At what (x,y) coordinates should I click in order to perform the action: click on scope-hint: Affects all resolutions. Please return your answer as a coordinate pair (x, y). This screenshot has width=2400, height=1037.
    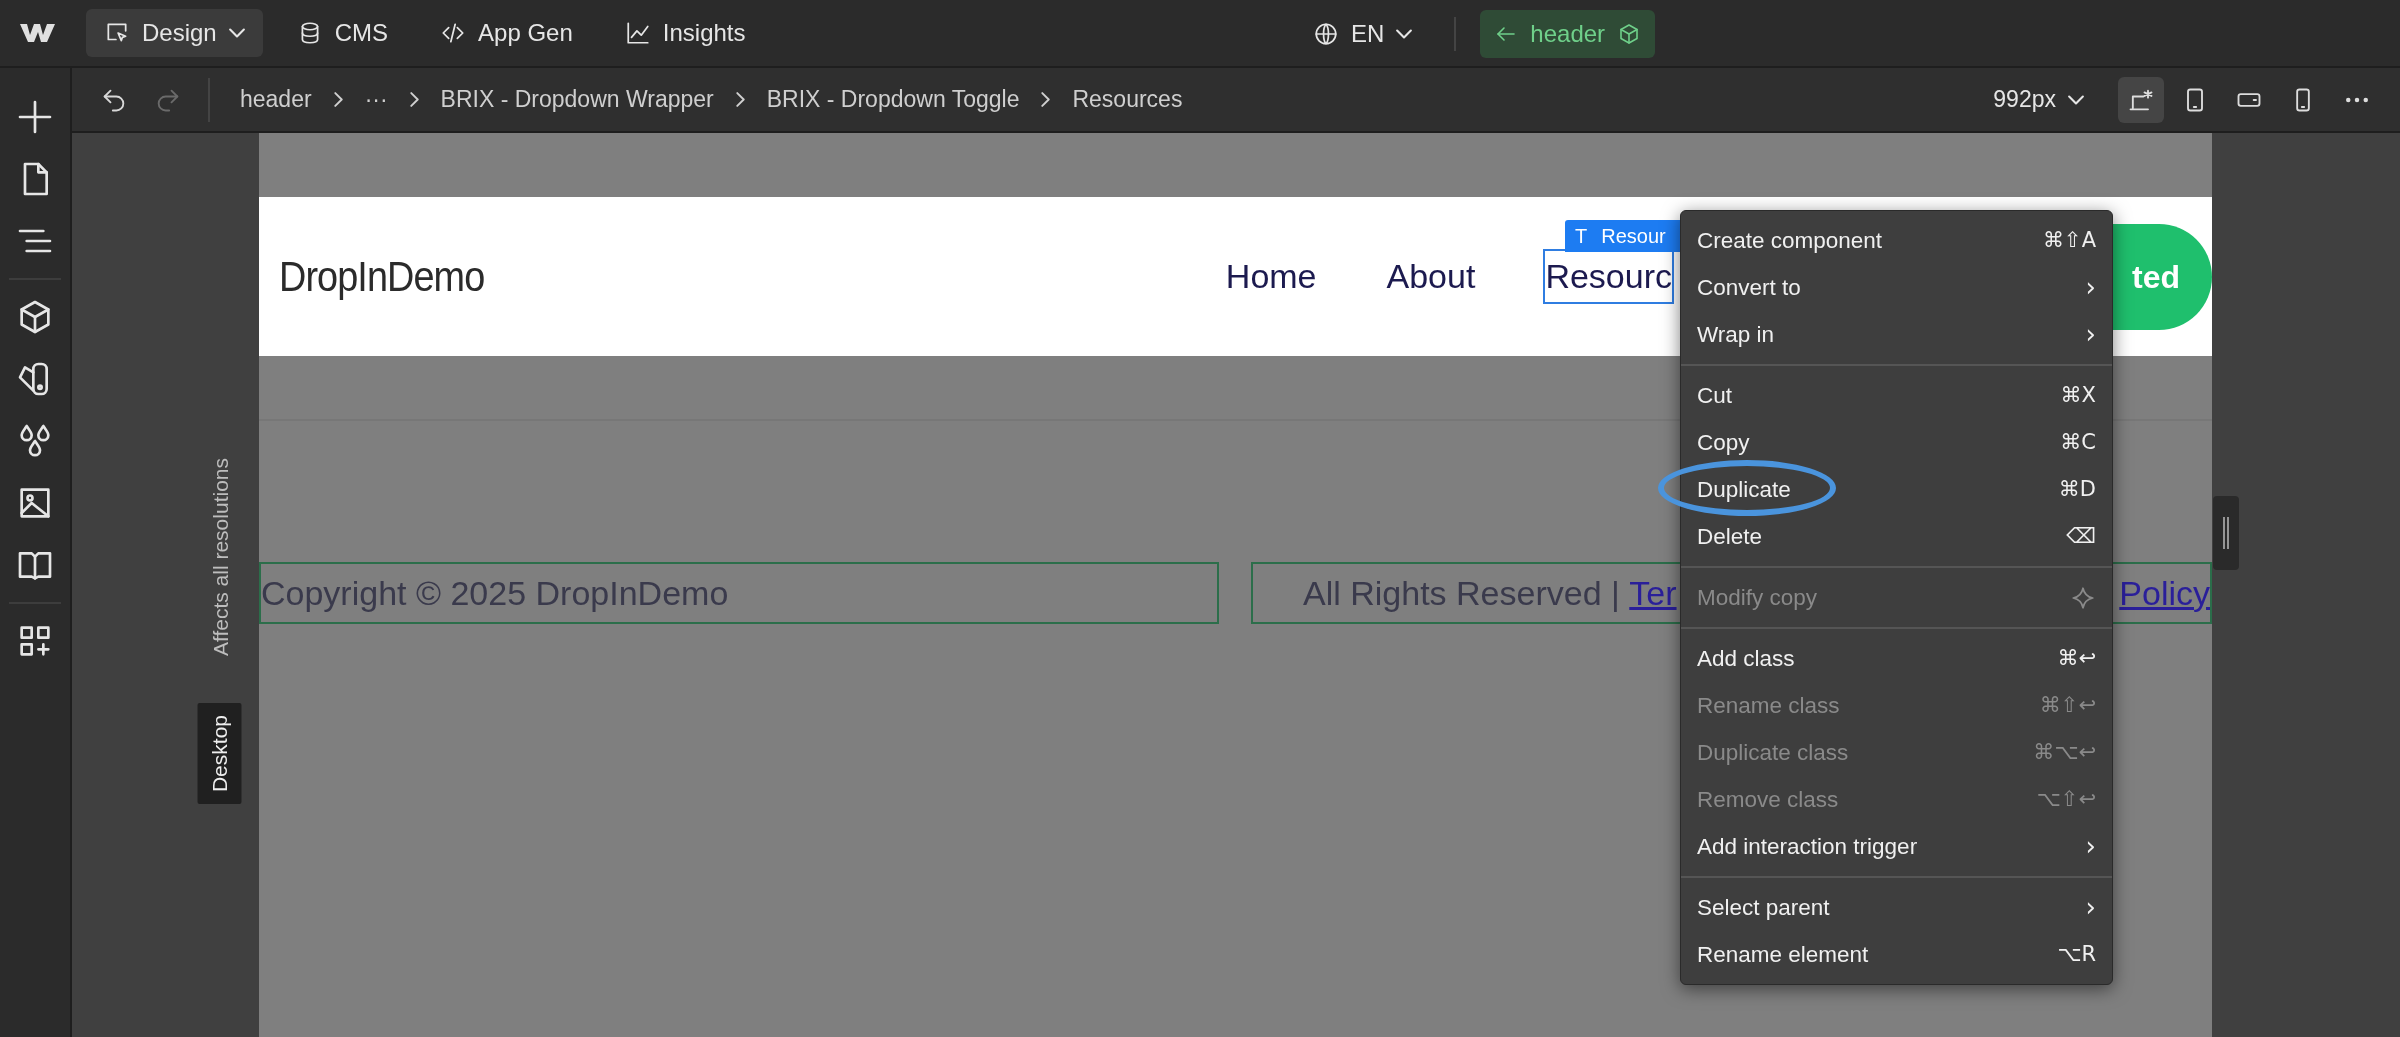
    Looking at the image, I should click on (220, 557).